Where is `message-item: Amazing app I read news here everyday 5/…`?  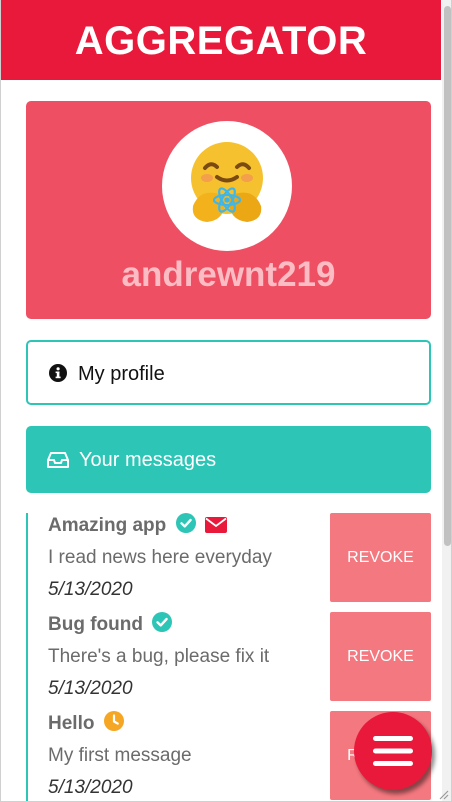 message-item: Amazing app I read news here everyday 5/… is located at coordinates (230, 558).